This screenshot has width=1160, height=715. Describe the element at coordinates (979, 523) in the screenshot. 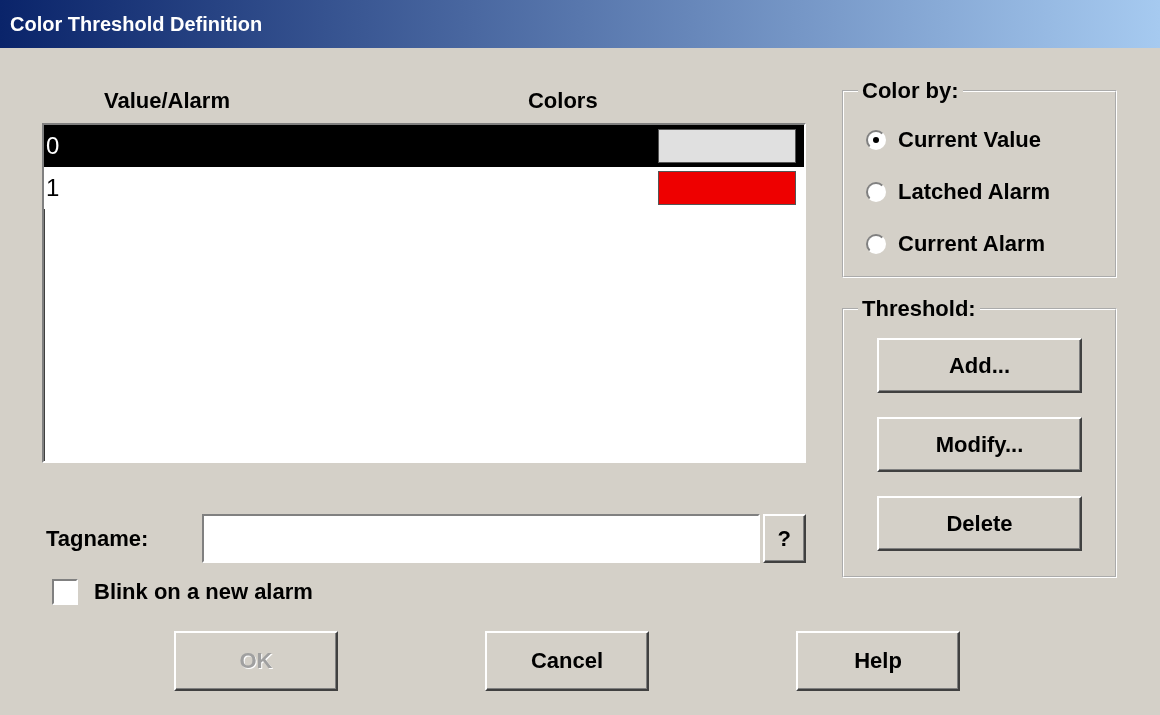

I see `threshold-button: Delete` at that location.